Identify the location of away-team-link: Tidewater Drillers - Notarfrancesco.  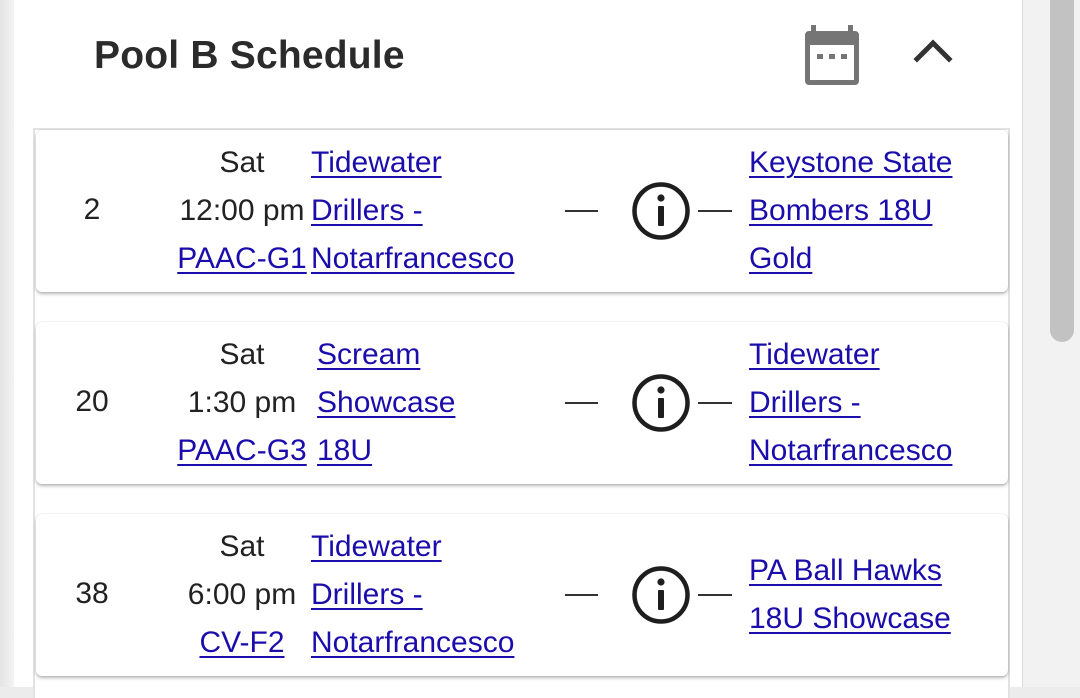
(850, 403).